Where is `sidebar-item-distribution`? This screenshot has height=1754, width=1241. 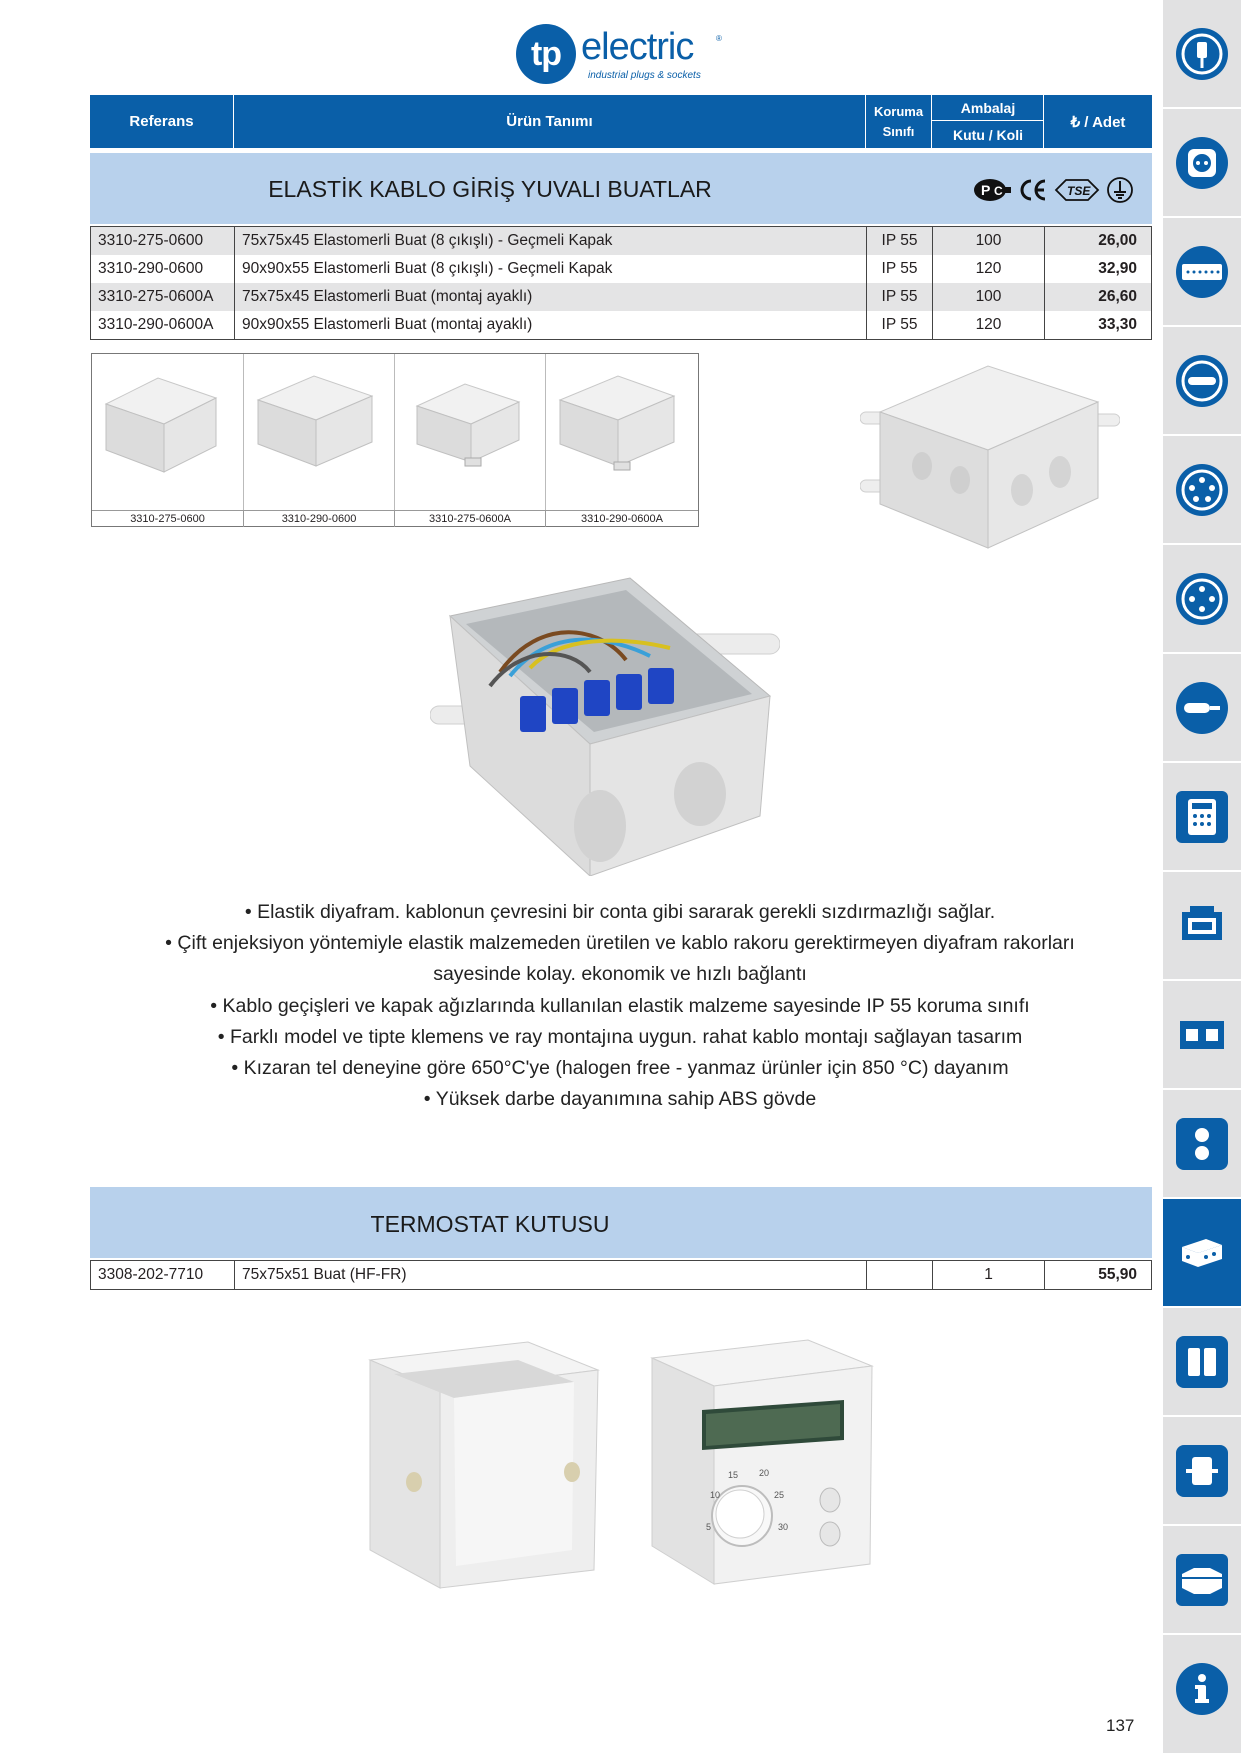
sidebar-item-distribution is located at coordinates (1202, 817).